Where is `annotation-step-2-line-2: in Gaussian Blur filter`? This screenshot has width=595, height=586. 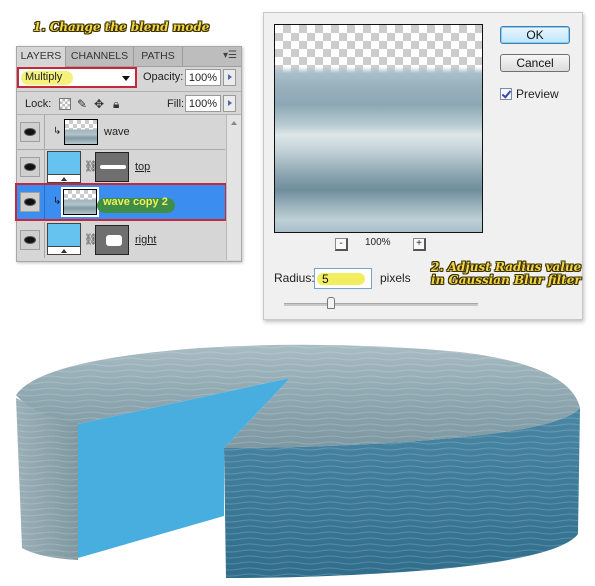
annotation-step-2-line-2: in Gaussian Blur filter is located at coordinates (506, 280).